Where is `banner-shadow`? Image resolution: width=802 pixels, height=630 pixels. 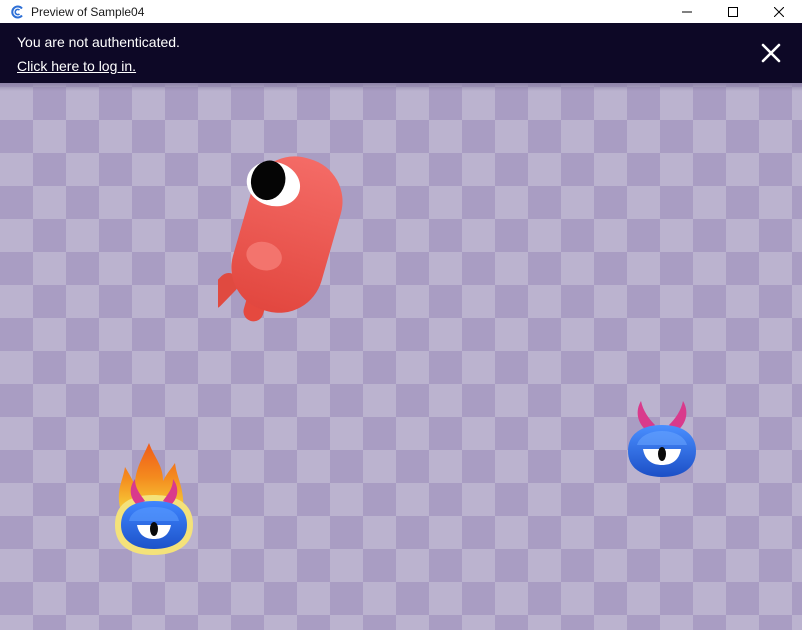 banner-shadow is located at coordinates (401, 87).